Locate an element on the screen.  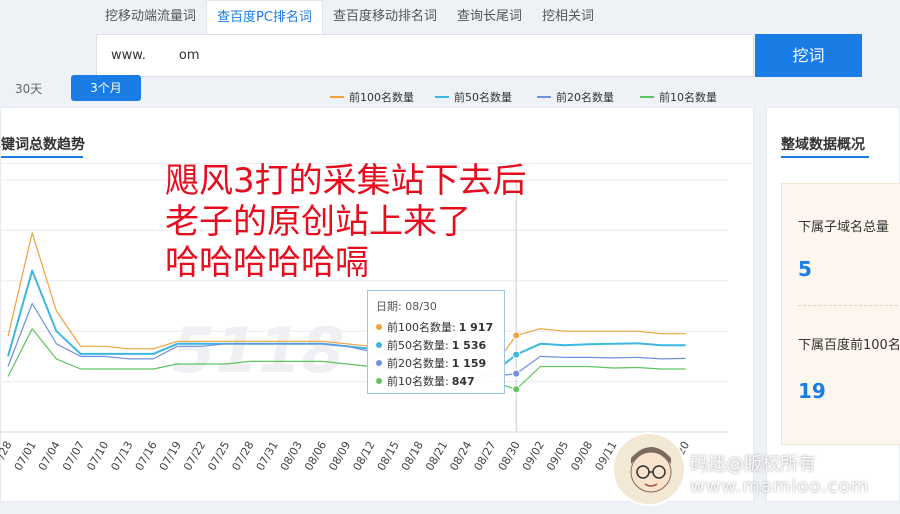
watermark-url: www.mamioo.com is located at coordinates (780, 486).